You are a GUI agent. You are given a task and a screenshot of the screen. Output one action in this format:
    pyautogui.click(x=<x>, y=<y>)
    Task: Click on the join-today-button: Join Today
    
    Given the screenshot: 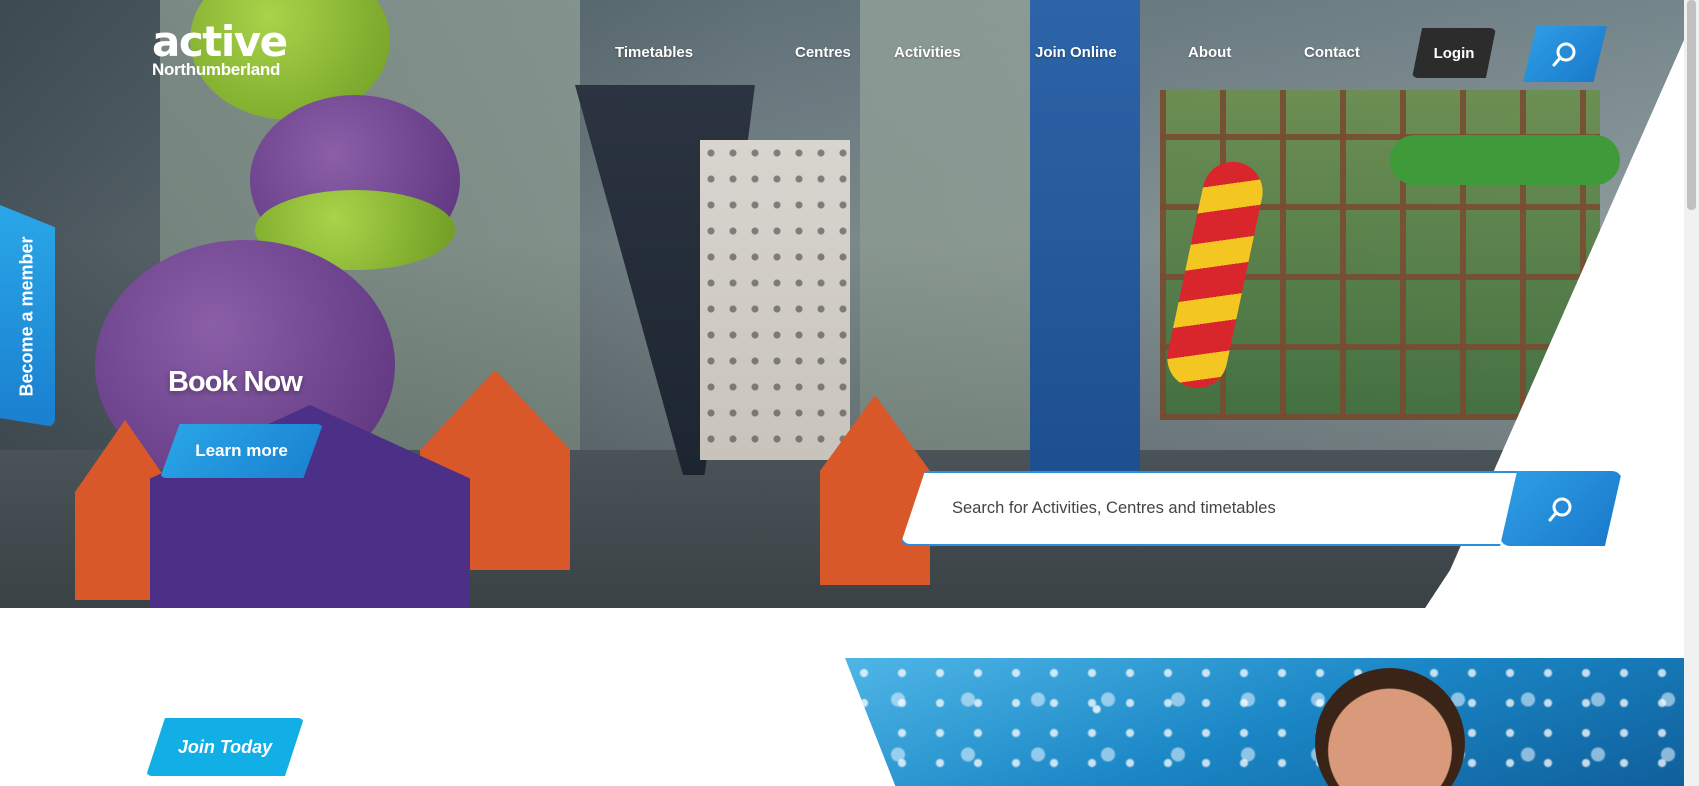 What is the action you would take?
    pyautogui.click(x=225, y=747)
    